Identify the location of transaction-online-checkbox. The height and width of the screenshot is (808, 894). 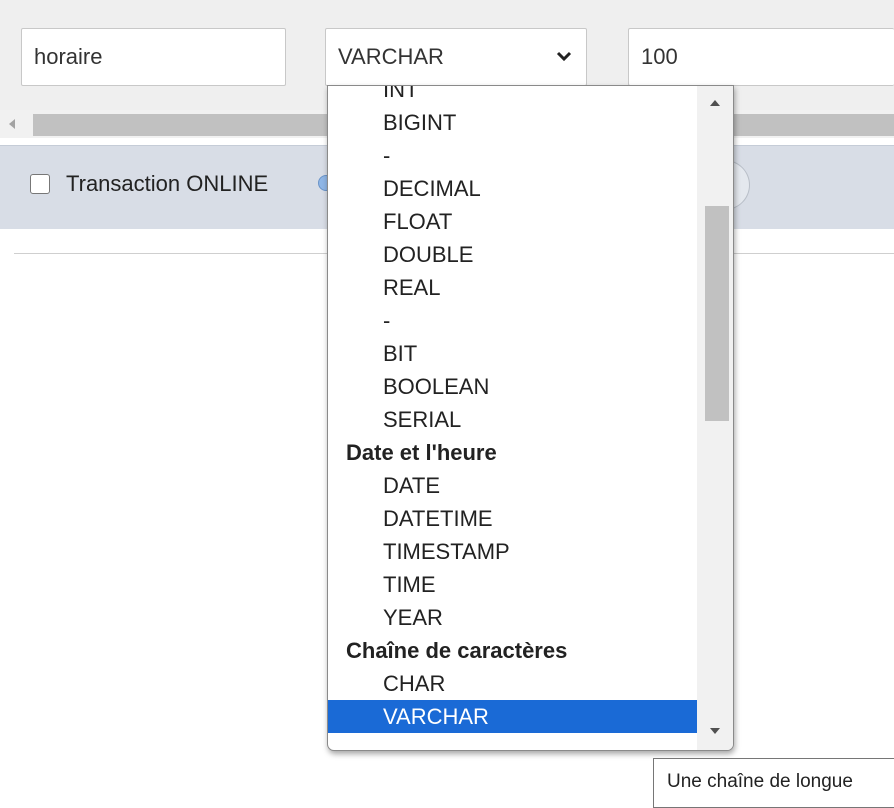
(40, 184).